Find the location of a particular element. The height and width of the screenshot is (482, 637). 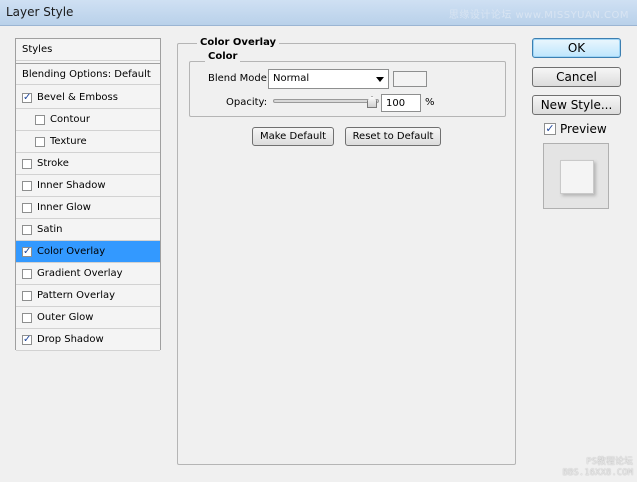

reset-to-default-button: Reset to Default is located at coordinates (393, 136).